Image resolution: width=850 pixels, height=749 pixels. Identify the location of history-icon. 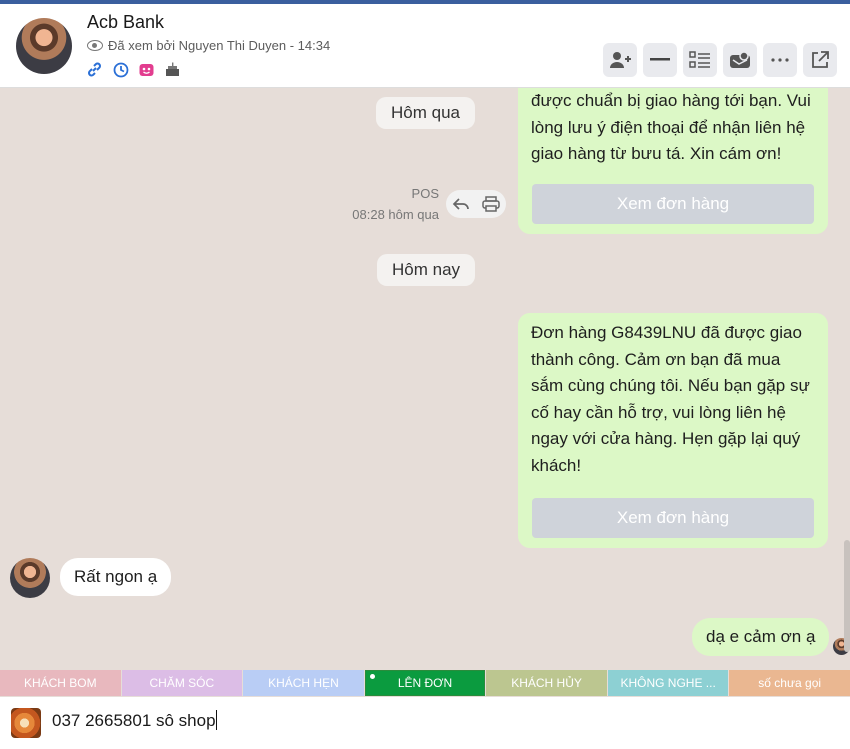
(120, 69).